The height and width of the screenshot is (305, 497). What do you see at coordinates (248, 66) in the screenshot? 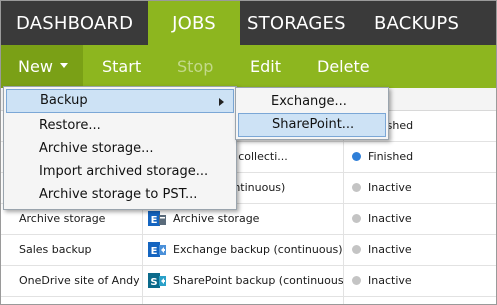
I see `toolbar: New Start Stop Edit Delete` at bounding box center [248, 66].